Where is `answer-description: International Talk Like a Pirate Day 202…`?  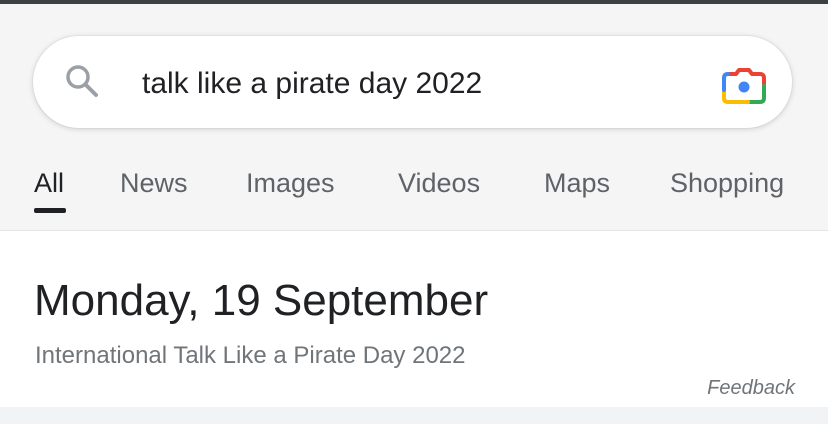
answer-description: International Talk Like a Pirate Day 202… is located at coordinates (250, 355).